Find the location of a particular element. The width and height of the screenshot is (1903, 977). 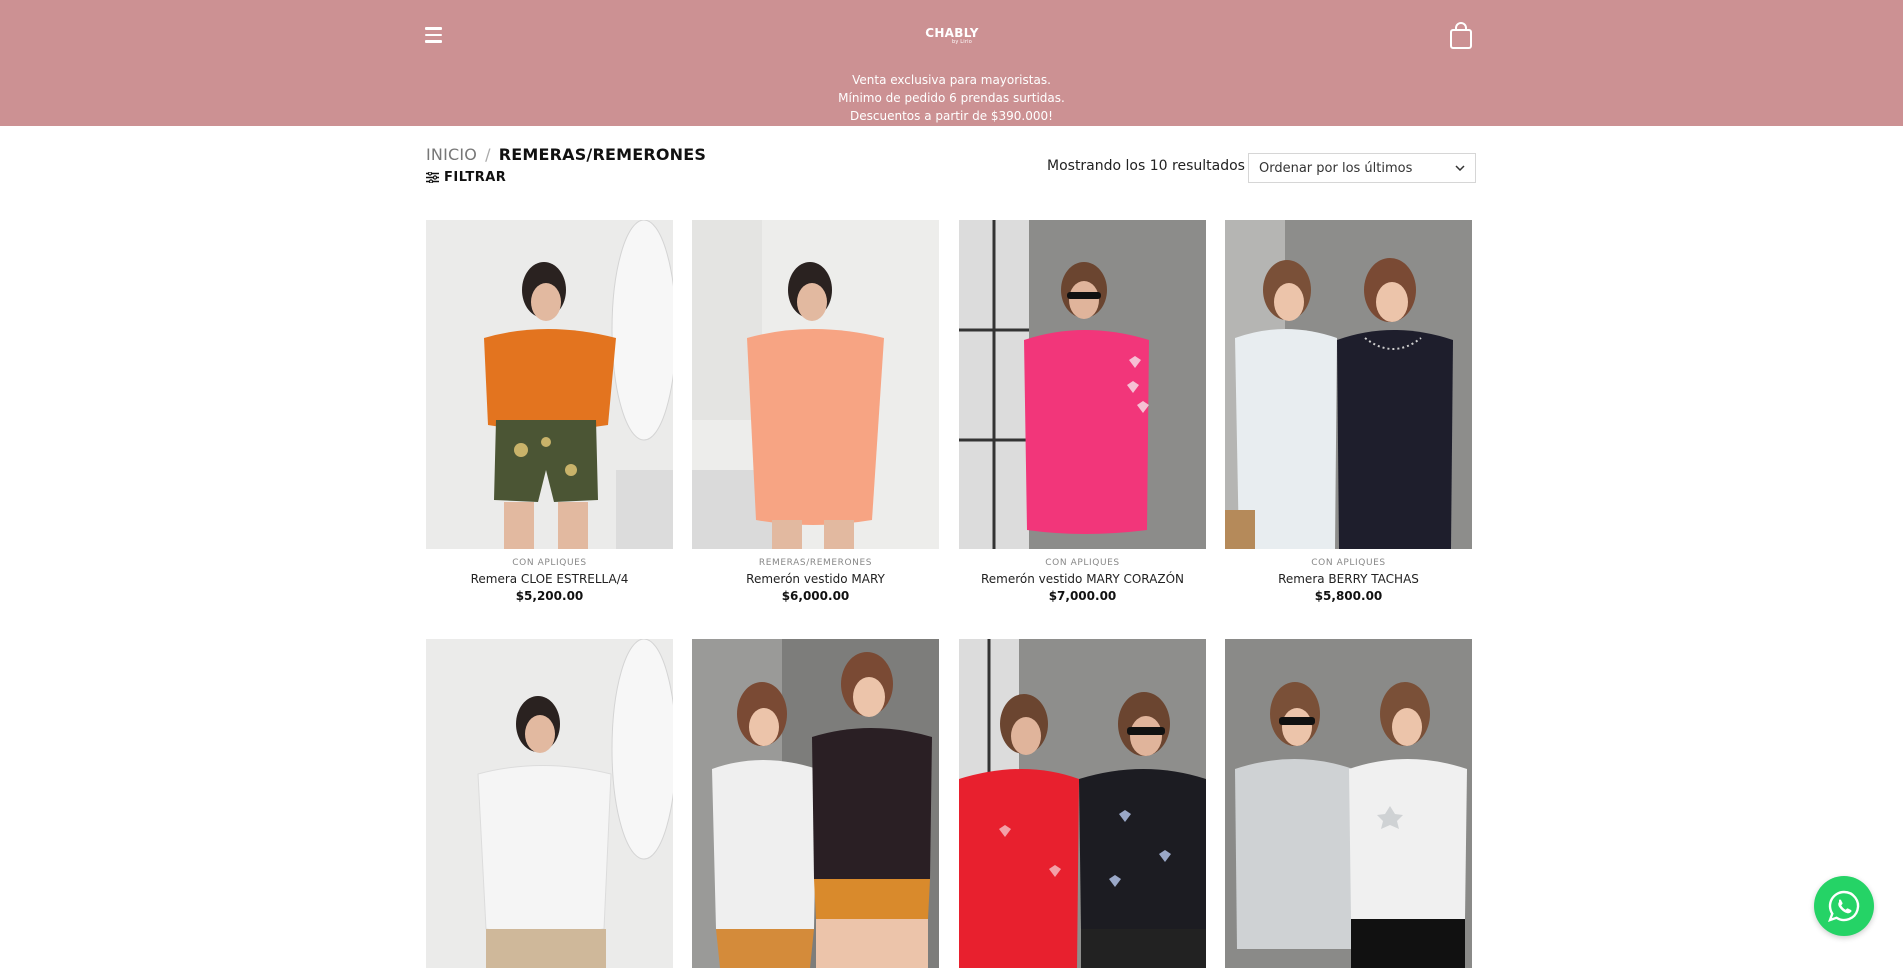

product-price: $6,000.00 is located at coordinates (815, 596).